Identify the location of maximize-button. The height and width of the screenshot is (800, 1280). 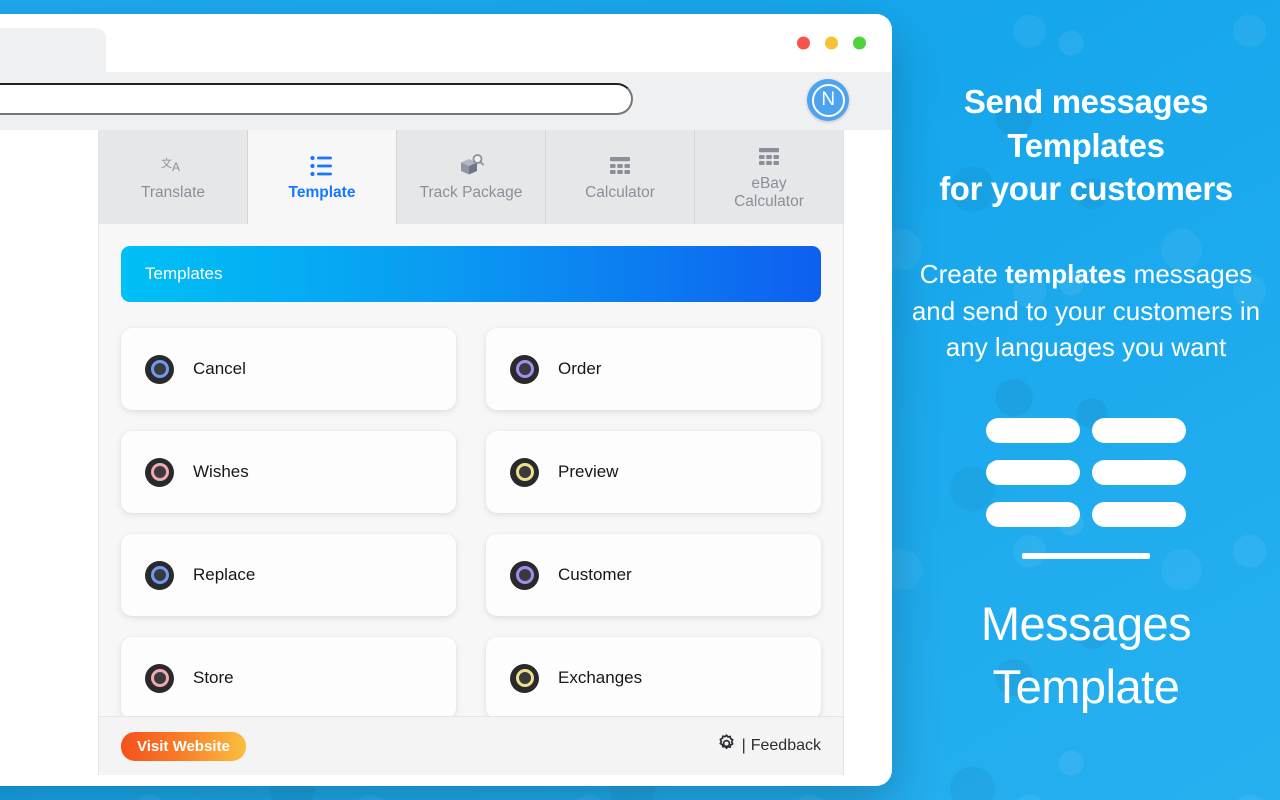
(859, 43).